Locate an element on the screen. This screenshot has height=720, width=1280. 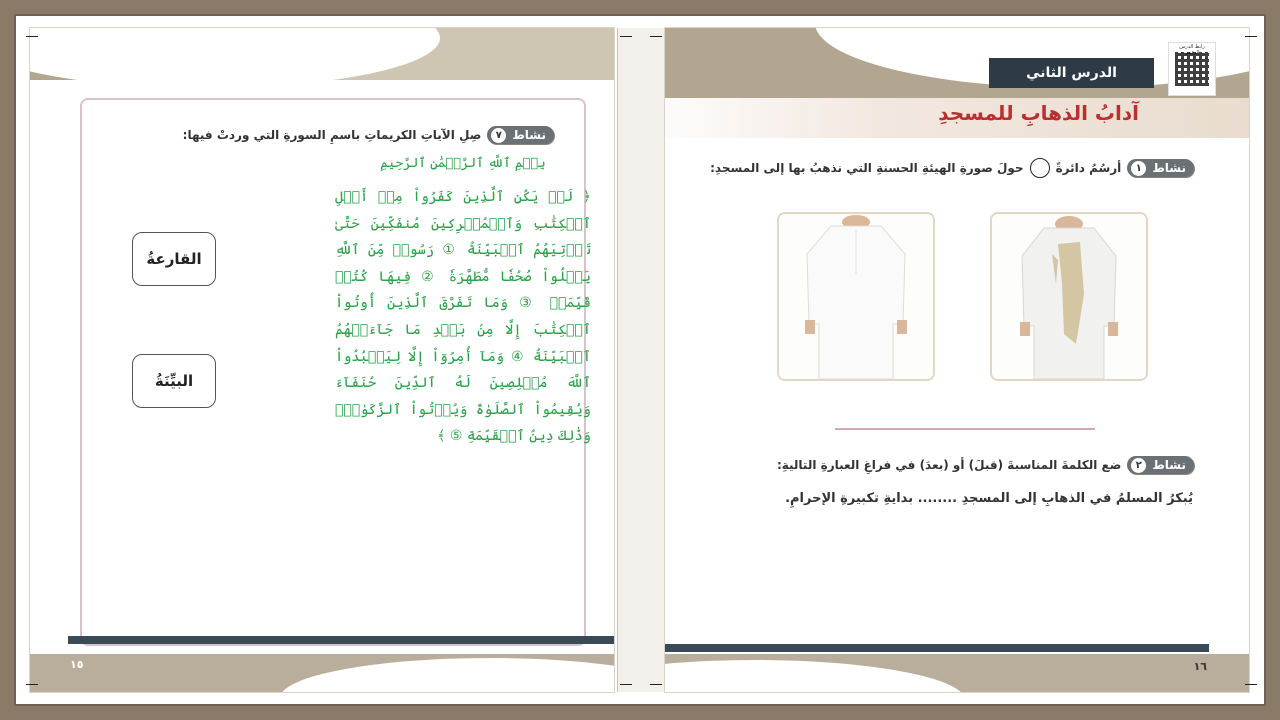
book-spine is located at coordinates (641, 360).